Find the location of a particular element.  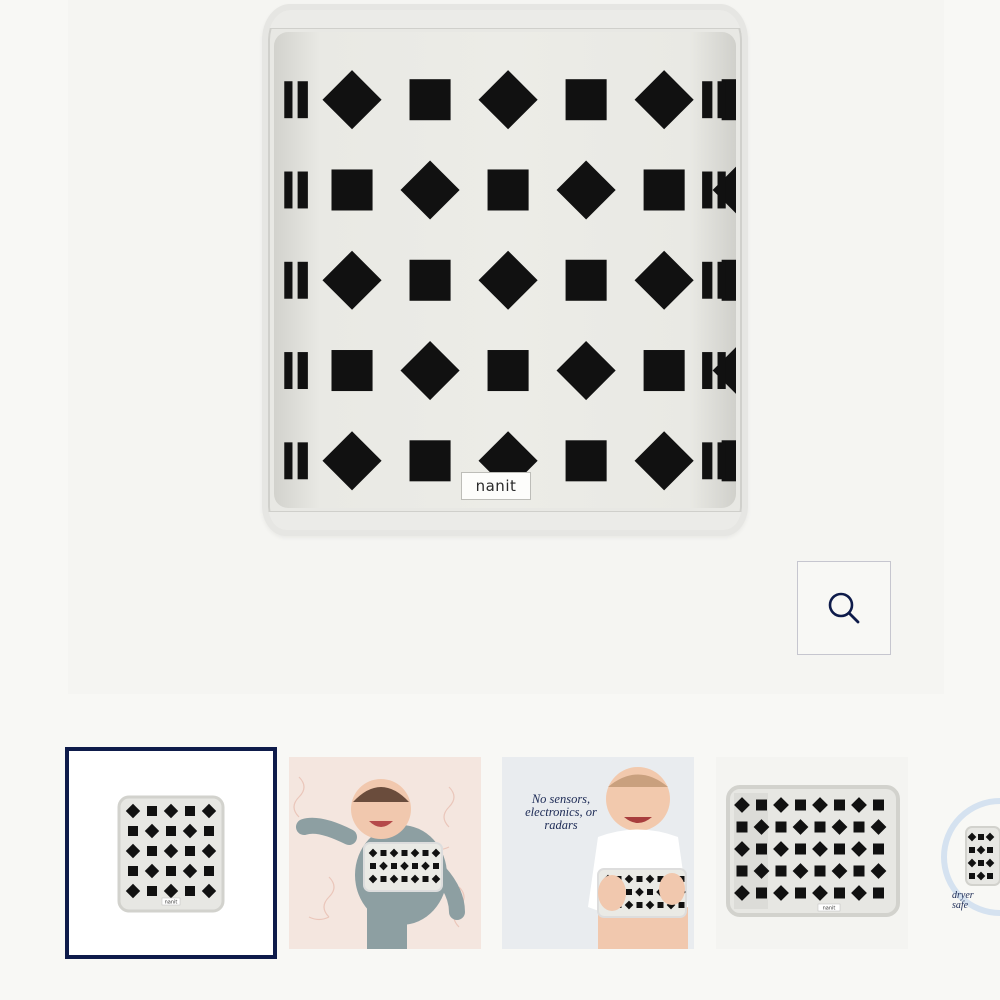

band-top-edge is located at coordinates (505, 19).